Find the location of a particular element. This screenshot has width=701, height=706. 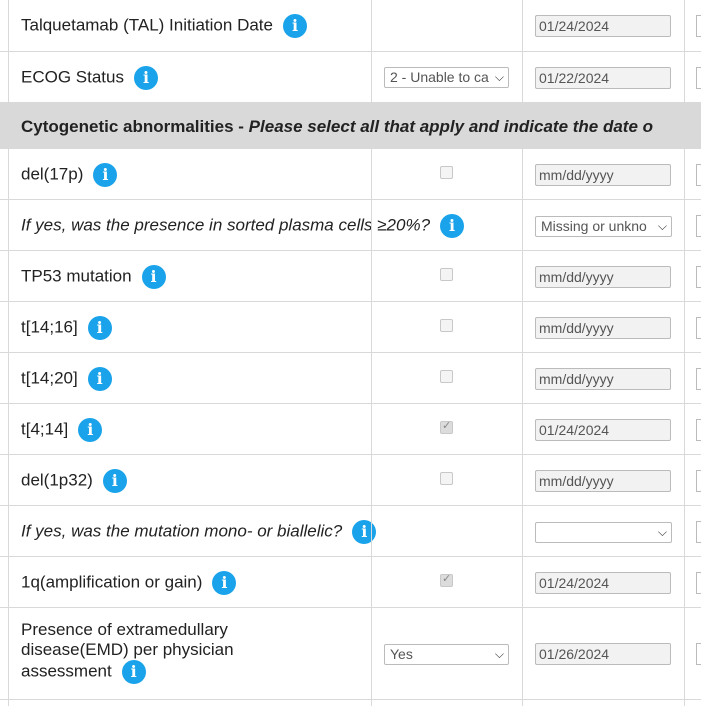

allelic-select: ⌵ is located at coordinates (603, 532).